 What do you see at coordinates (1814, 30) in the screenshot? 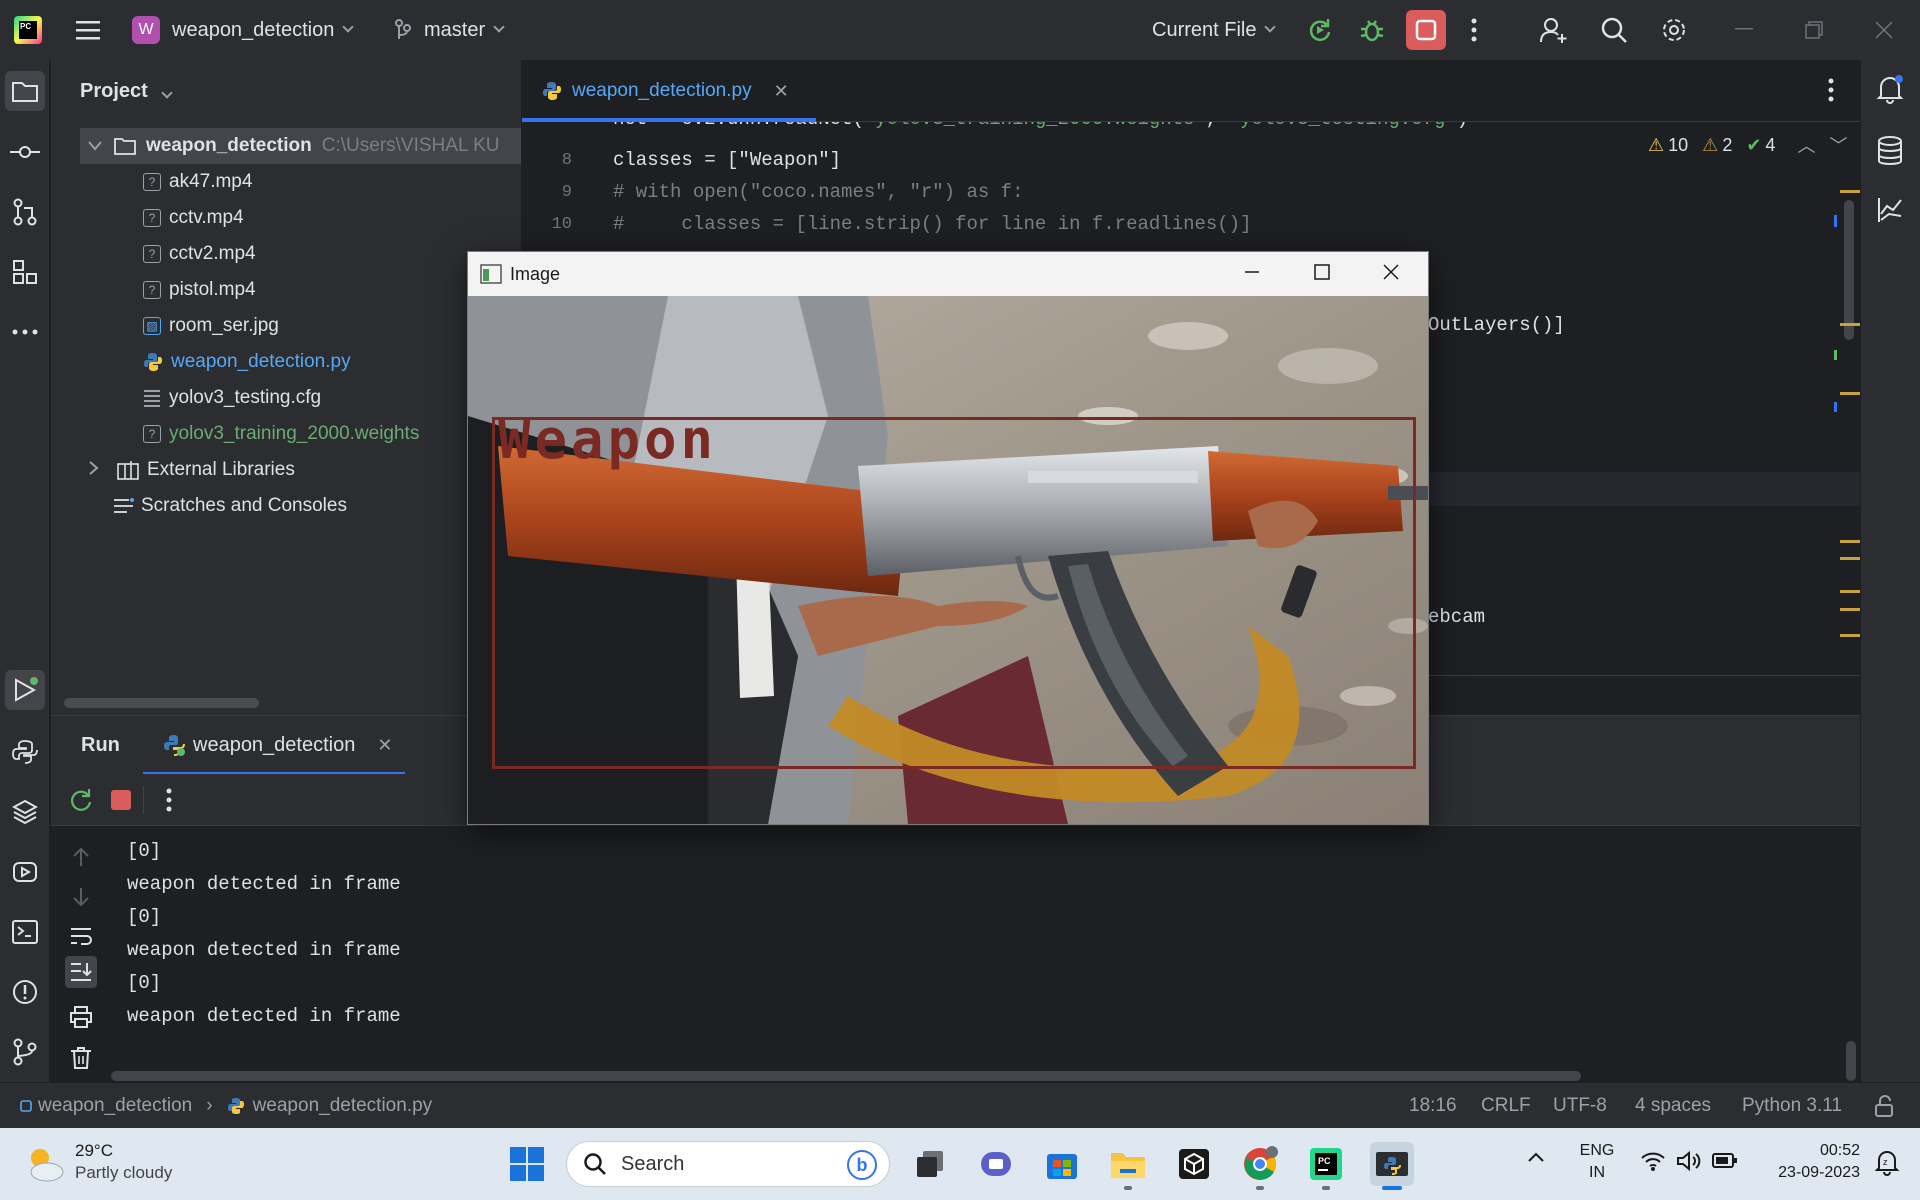
I see `restore-window-icon` at bounding box center [1814, 30].